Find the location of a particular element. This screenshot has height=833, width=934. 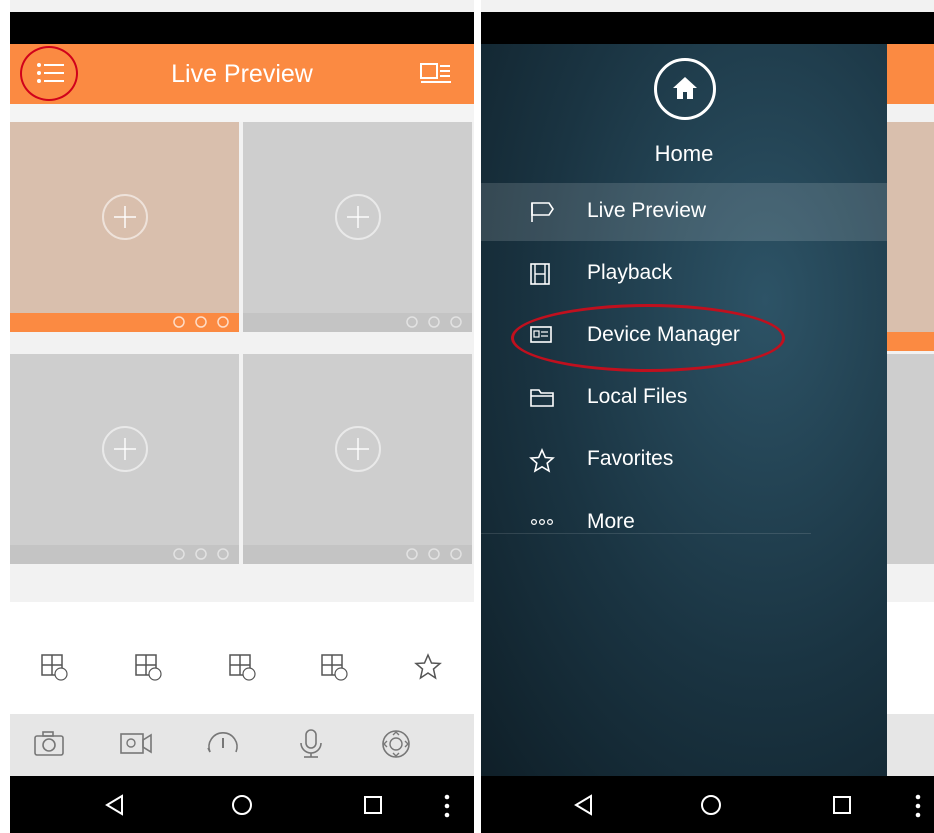

drawer-item-label: More is located at coordinates (611, 521).